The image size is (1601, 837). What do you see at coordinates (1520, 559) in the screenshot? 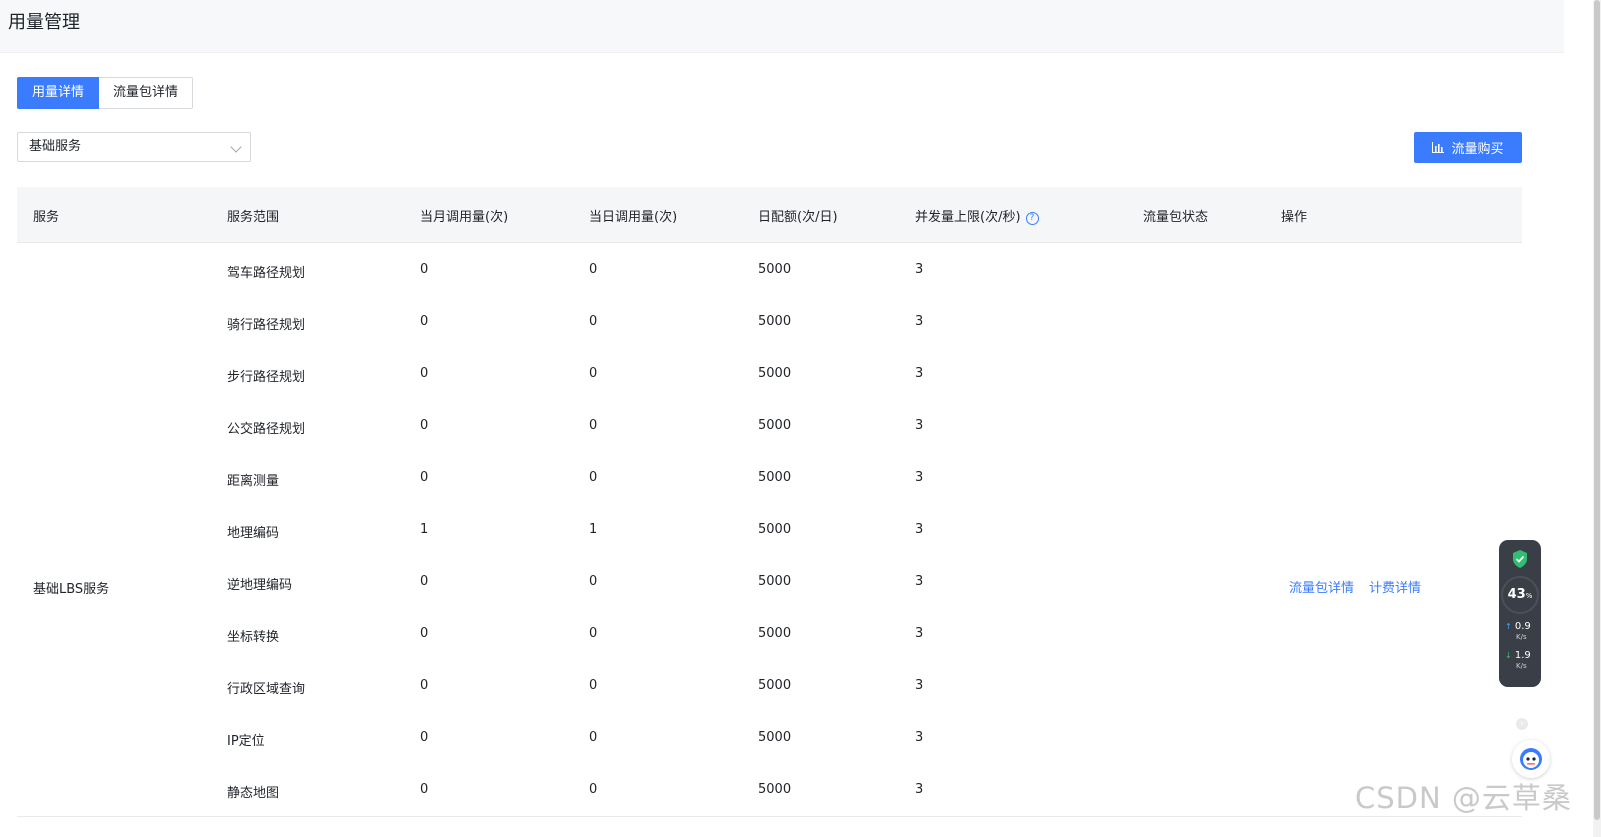
I see `shield-check-icon` at bounding box center [1520, 559].